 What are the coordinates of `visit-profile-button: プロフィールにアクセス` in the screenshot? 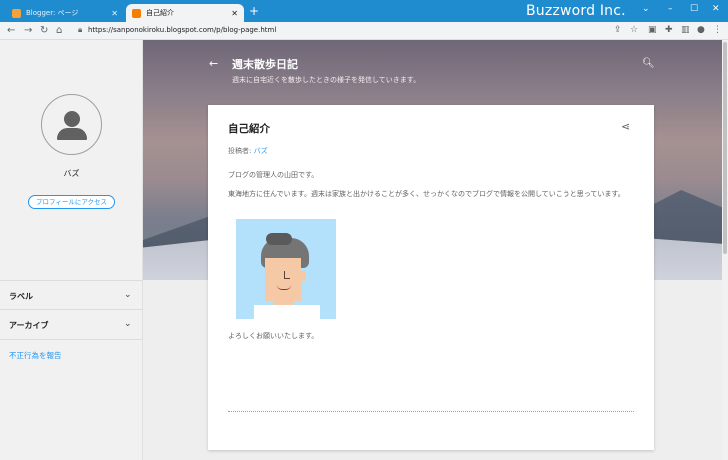 It's located at (71, 202).